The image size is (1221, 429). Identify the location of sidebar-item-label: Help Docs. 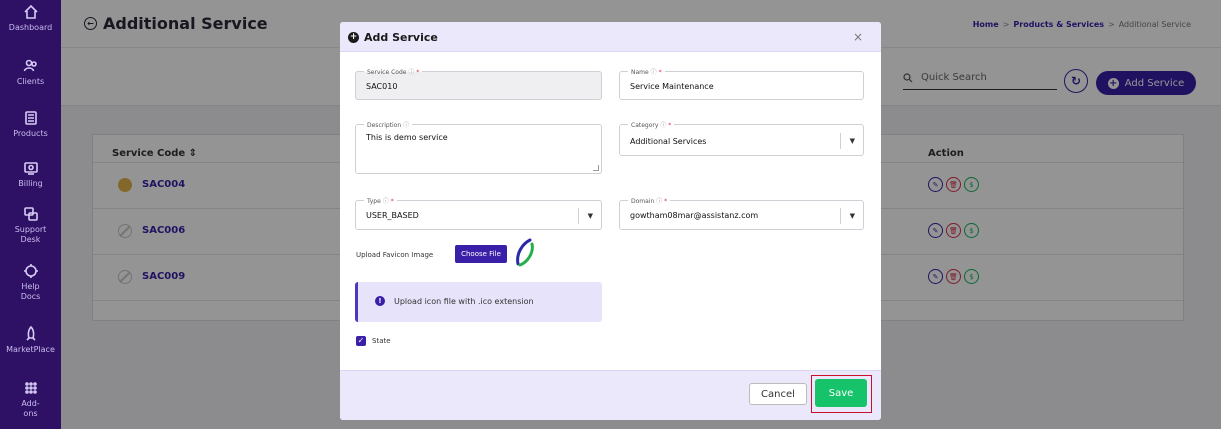
(30, 291).